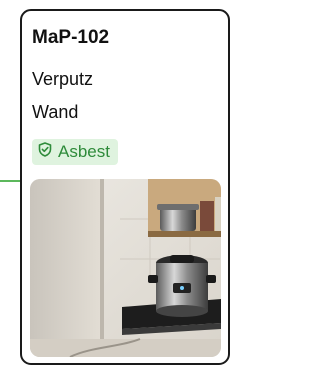 Image resolution: width=320 pixels, height=372 pixels. I want to click on location-label: Wand, so click(55, 112).